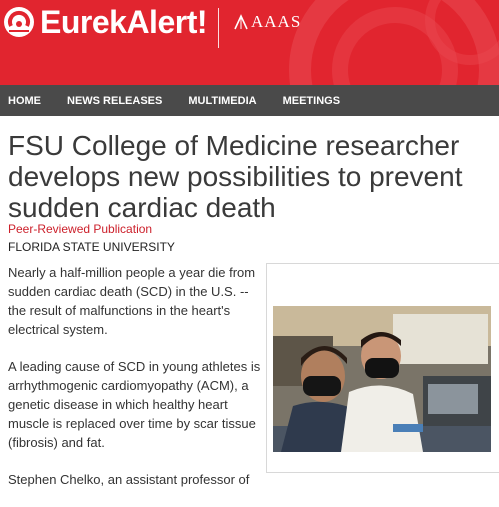  I want to click on peer-reviewed-label: Peer-Reviewed Publication, so click(80, 229).